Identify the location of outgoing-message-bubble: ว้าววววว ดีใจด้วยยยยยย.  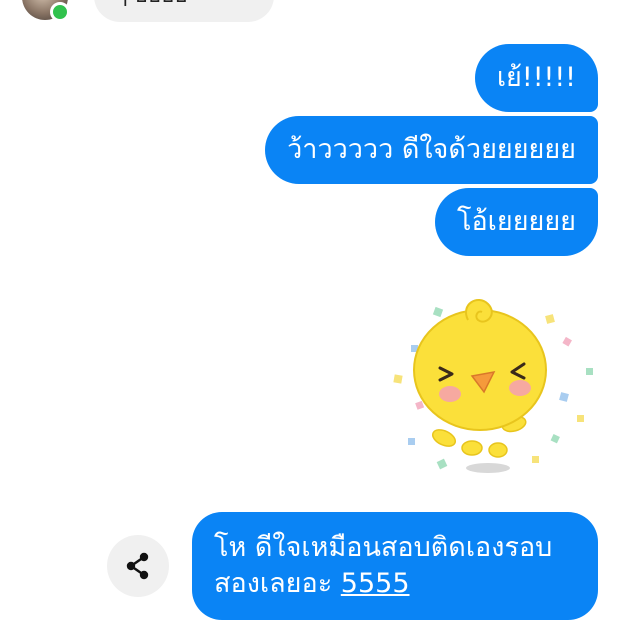
(431, 150).